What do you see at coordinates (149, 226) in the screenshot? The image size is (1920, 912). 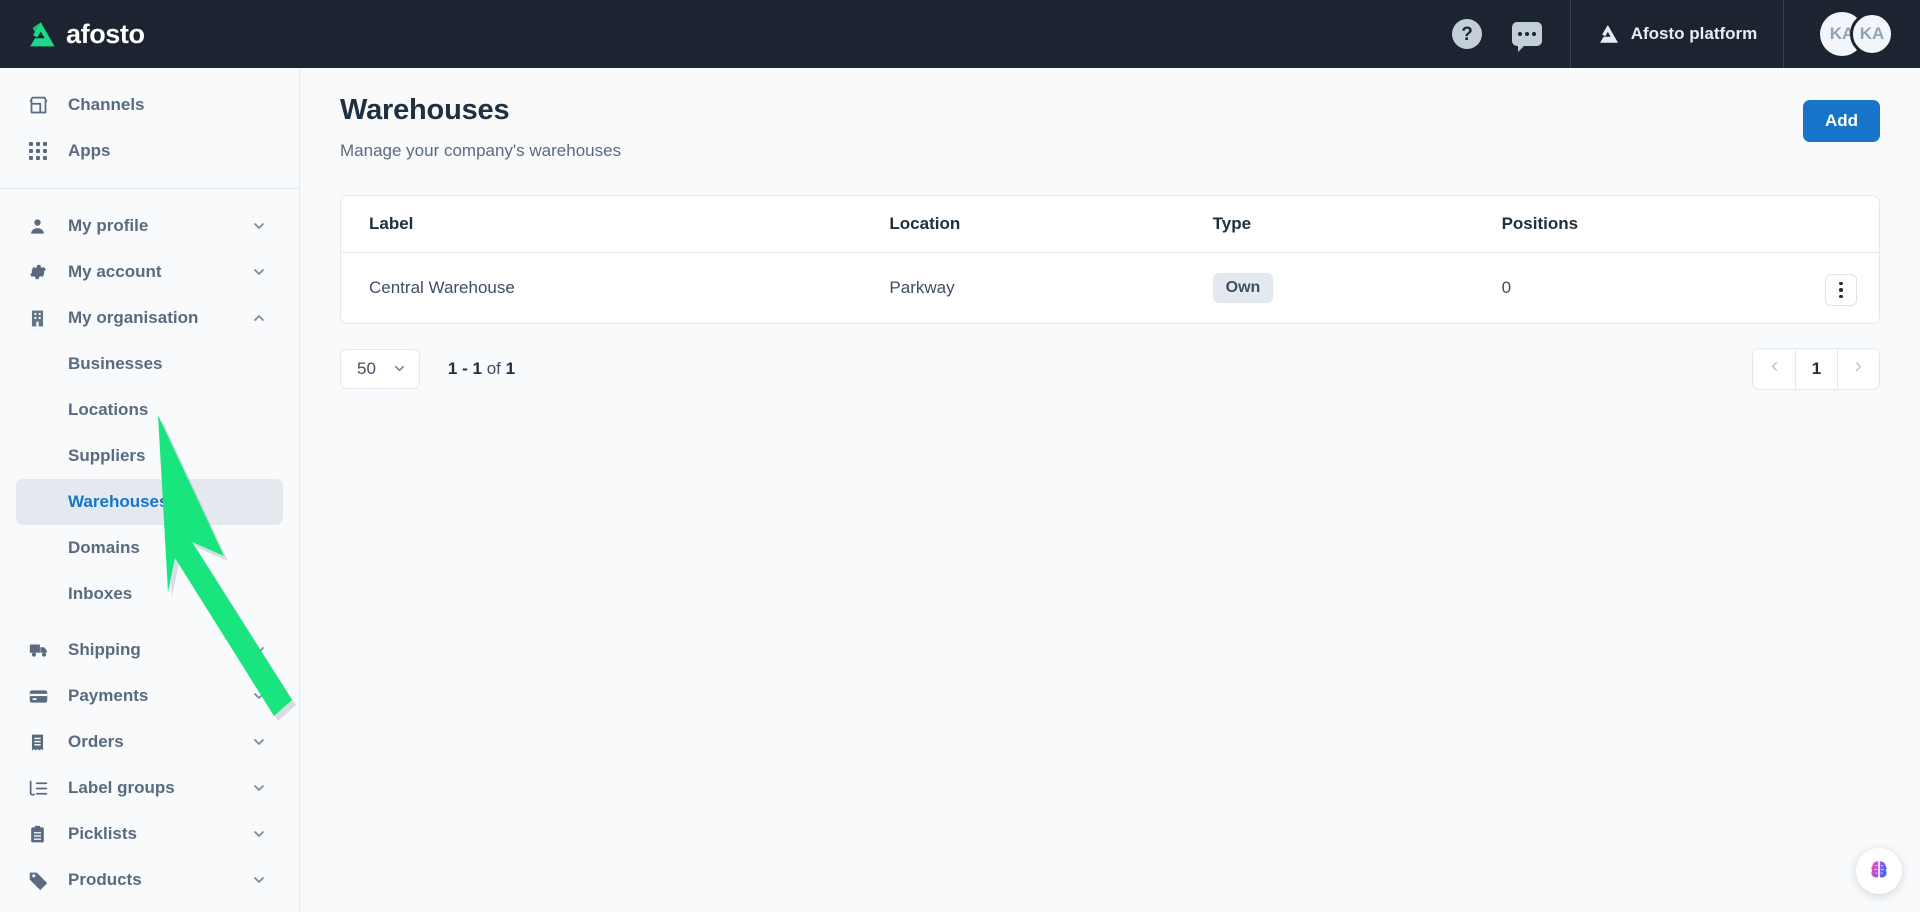 I see `sidebar-item-my-profile: My profile` at bounding box center [149, 226].